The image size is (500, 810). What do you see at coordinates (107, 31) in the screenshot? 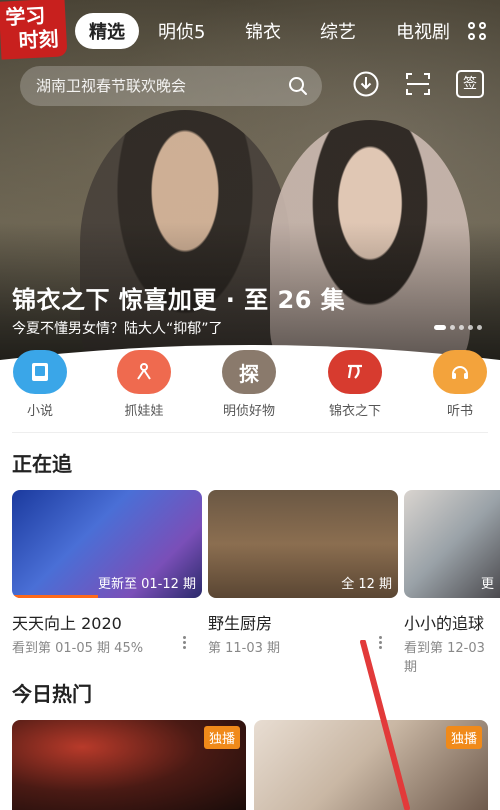
I see `tab-featured: 精选` at bounding box center [107, 31].